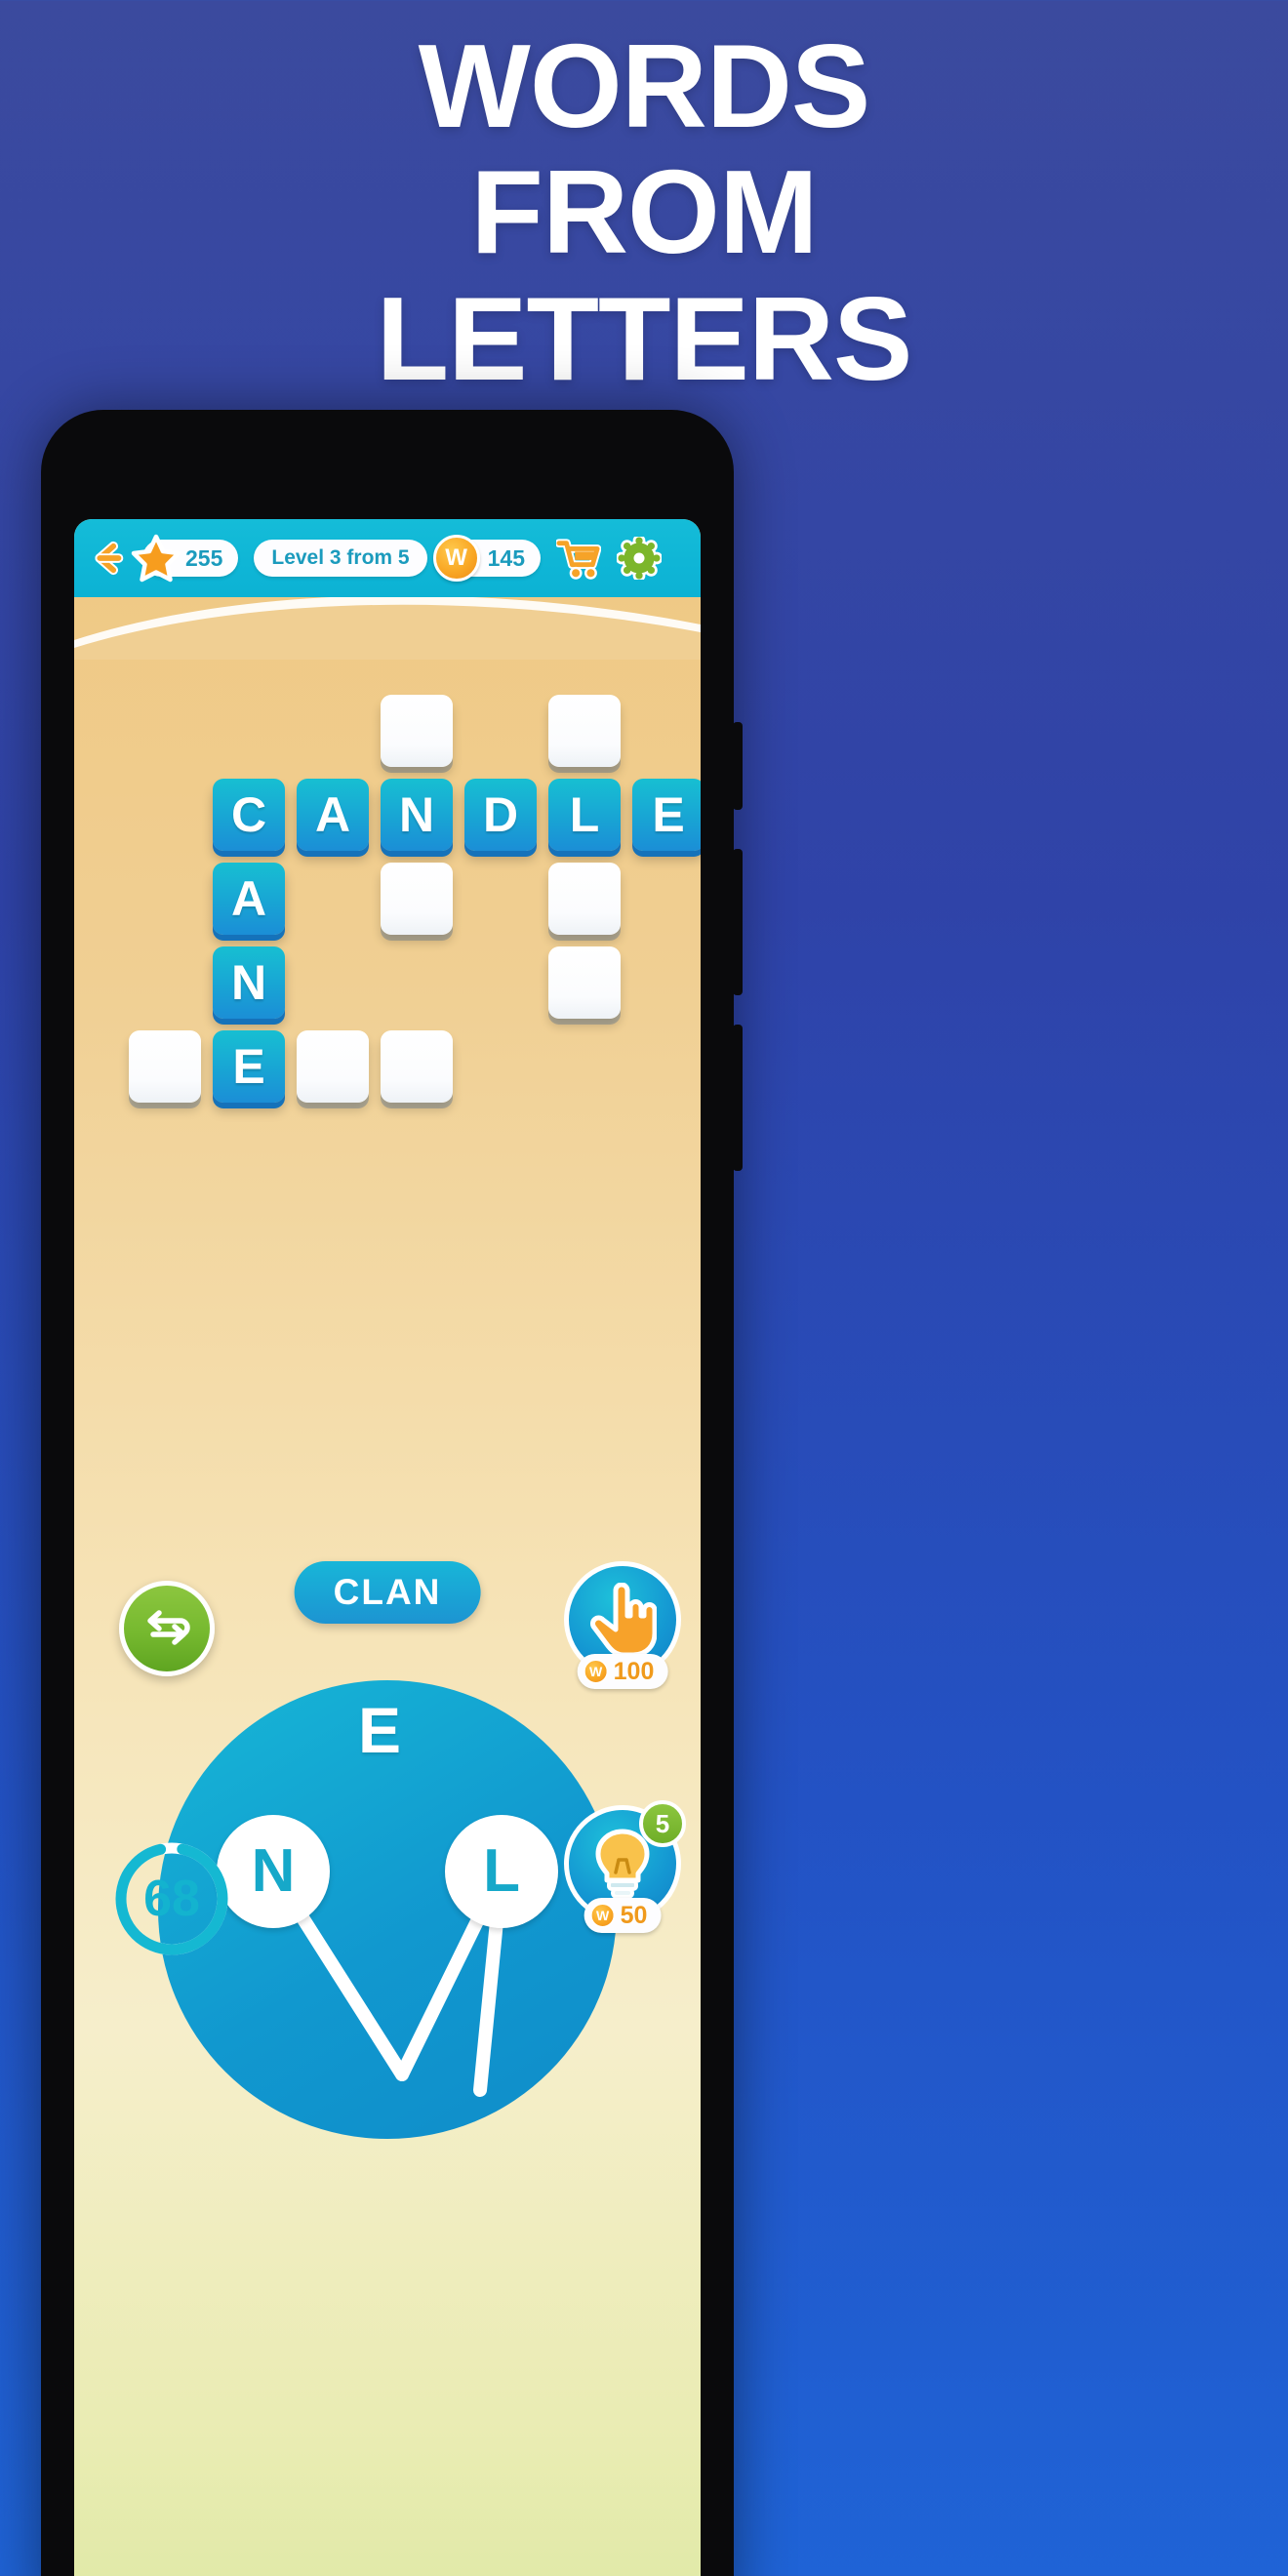  I want to click on gear-icon, so click(639, 558).